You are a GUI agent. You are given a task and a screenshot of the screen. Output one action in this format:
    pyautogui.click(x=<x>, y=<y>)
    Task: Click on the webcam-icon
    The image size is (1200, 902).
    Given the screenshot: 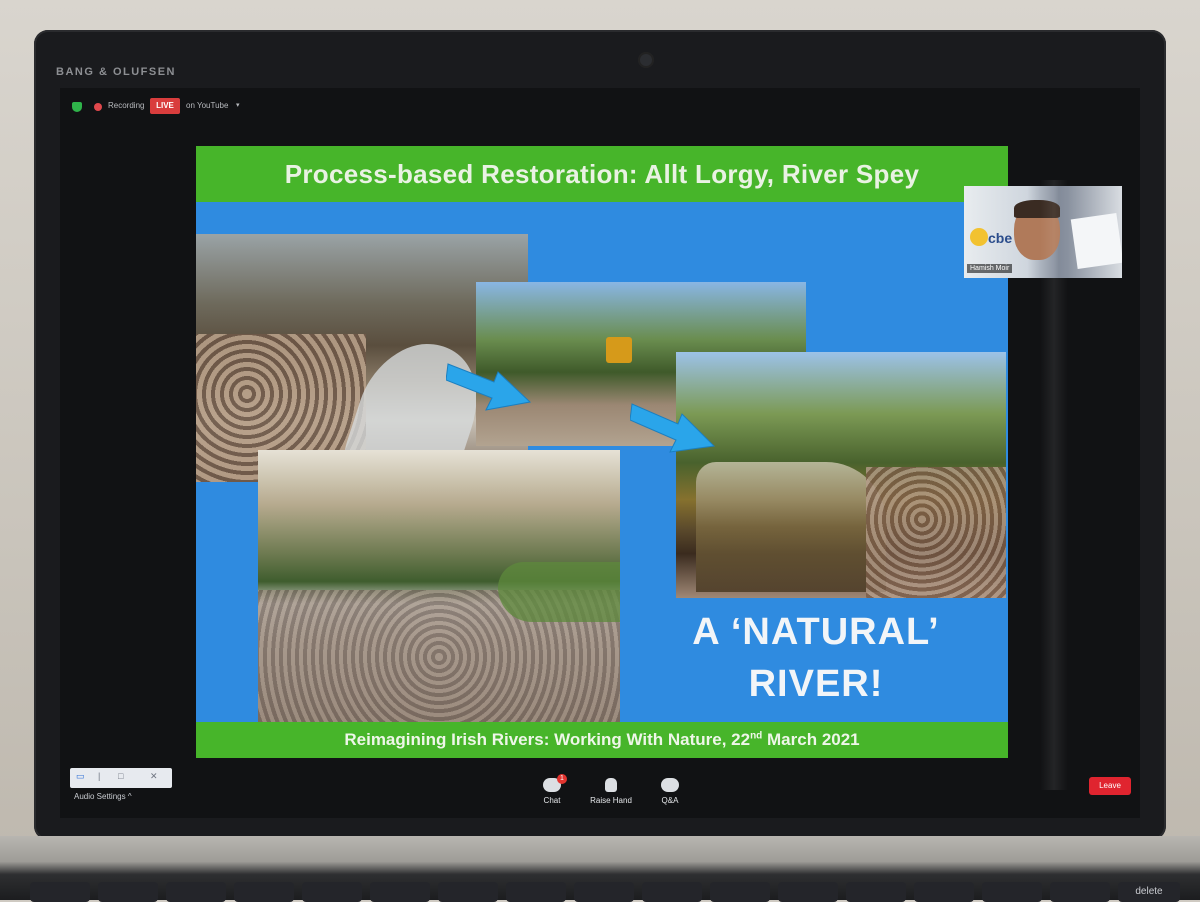 What is the action you would take?
    pyautogui.click(x=646, y=60)
    